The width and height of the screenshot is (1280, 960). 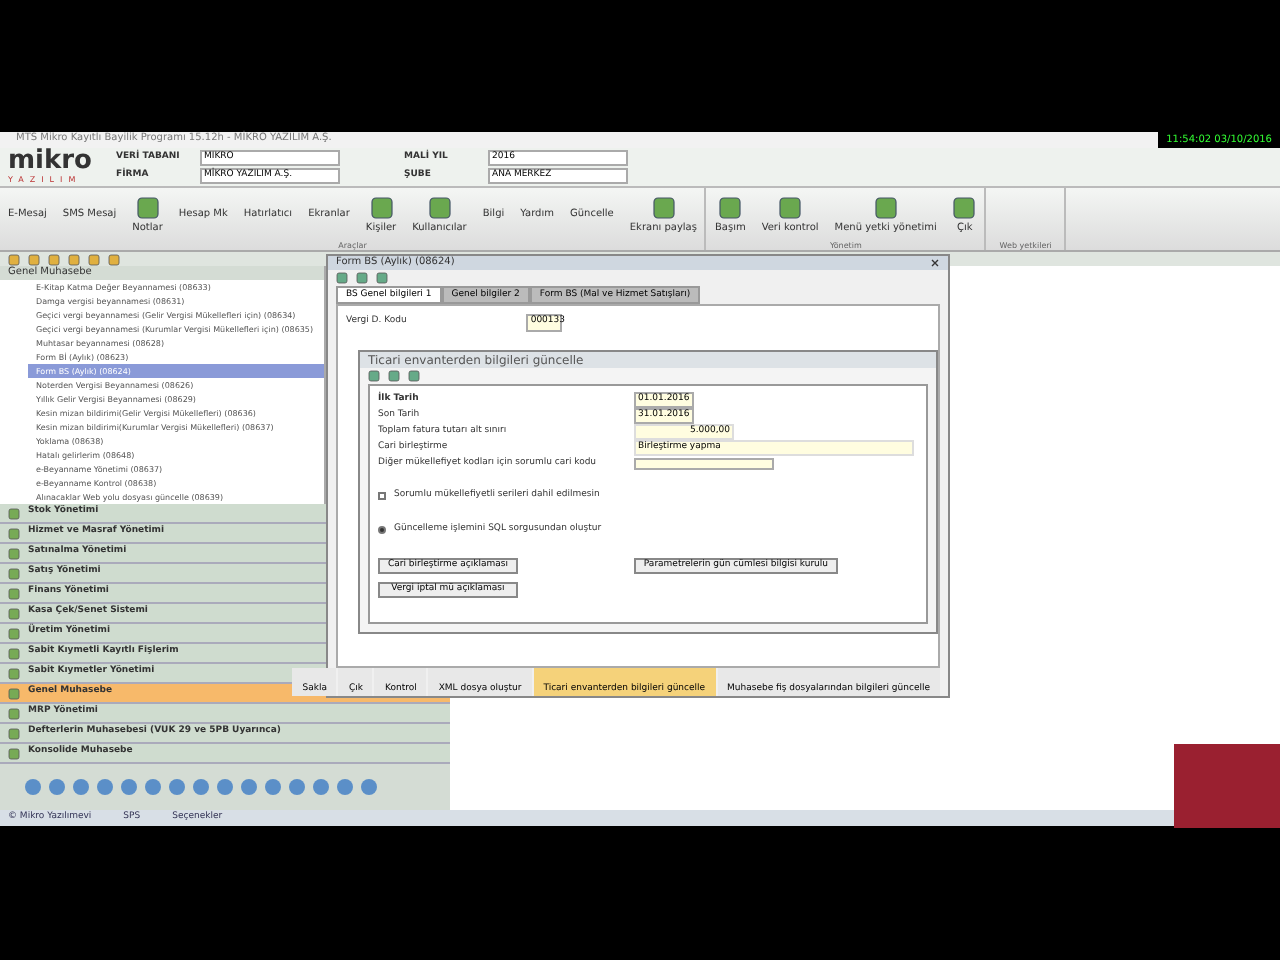 I want to click on close-icon, so click(x=935, y=263).